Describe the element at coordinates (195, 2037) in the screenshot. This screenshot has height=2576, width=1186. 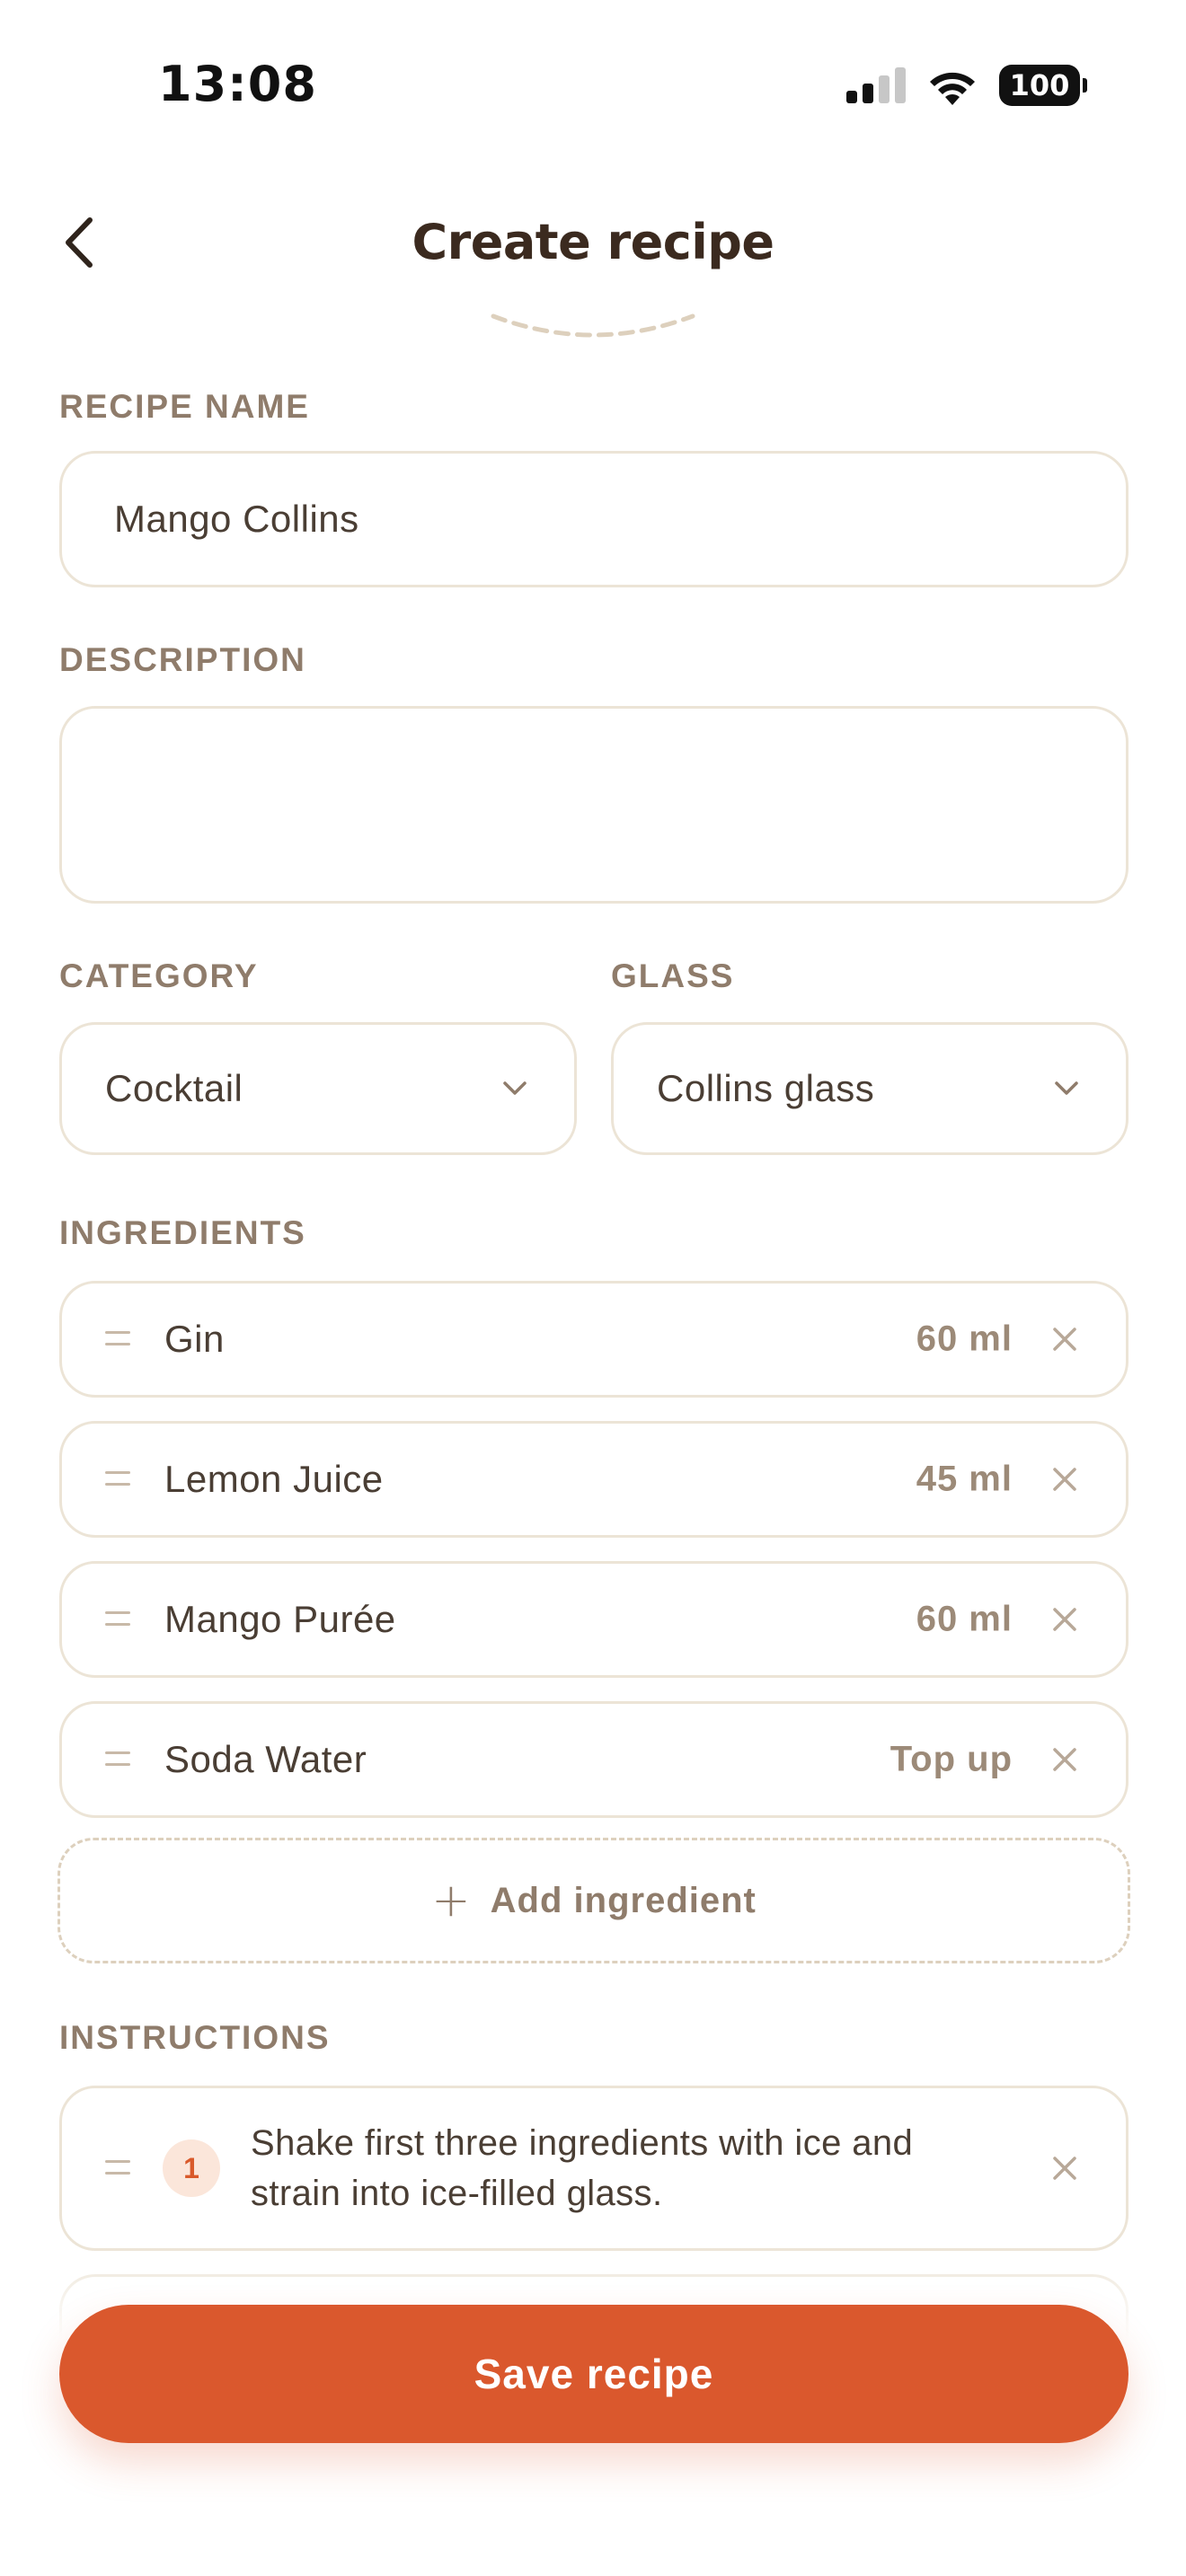
I see `instructions-label: INSTRUCTIONS` at that location.